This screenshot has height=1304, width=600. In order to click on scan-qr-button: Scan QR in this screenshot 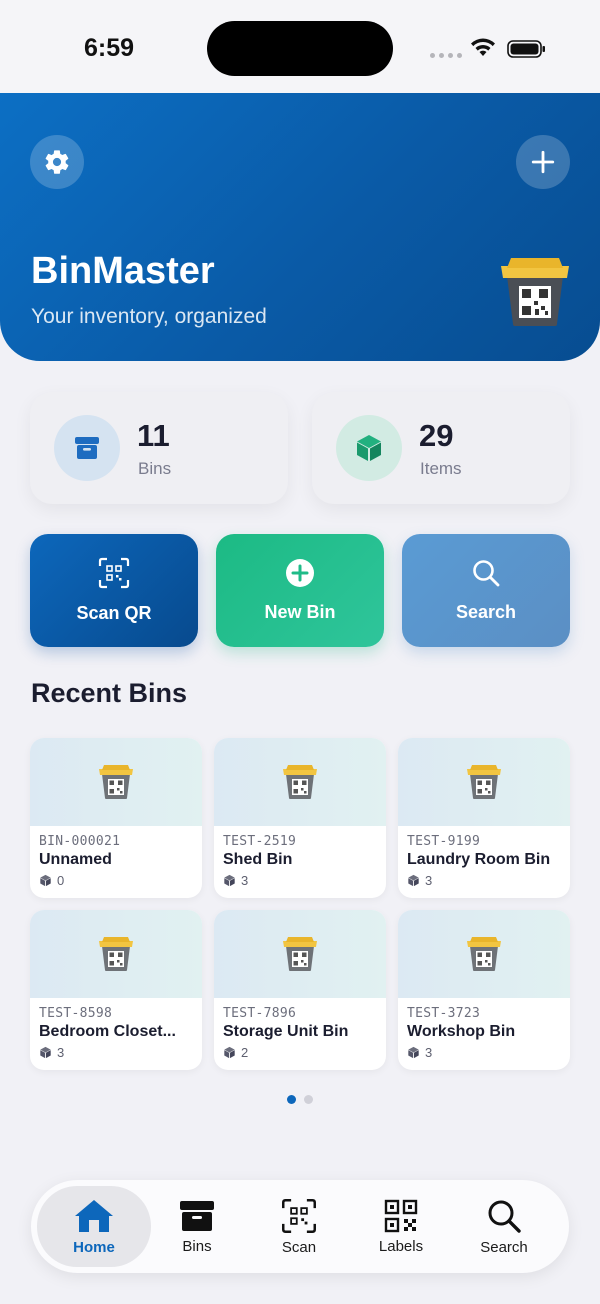, I will do `click(114, 590)`.